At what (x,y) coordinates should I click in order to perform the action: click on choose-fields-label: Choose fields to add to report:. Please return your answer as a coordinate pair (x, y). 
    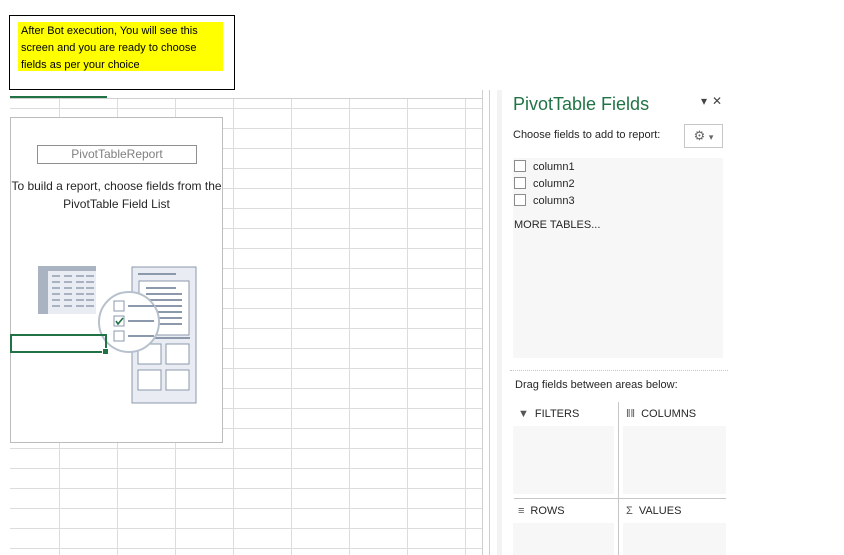
    Looking at the image, I should click on (587, 135).